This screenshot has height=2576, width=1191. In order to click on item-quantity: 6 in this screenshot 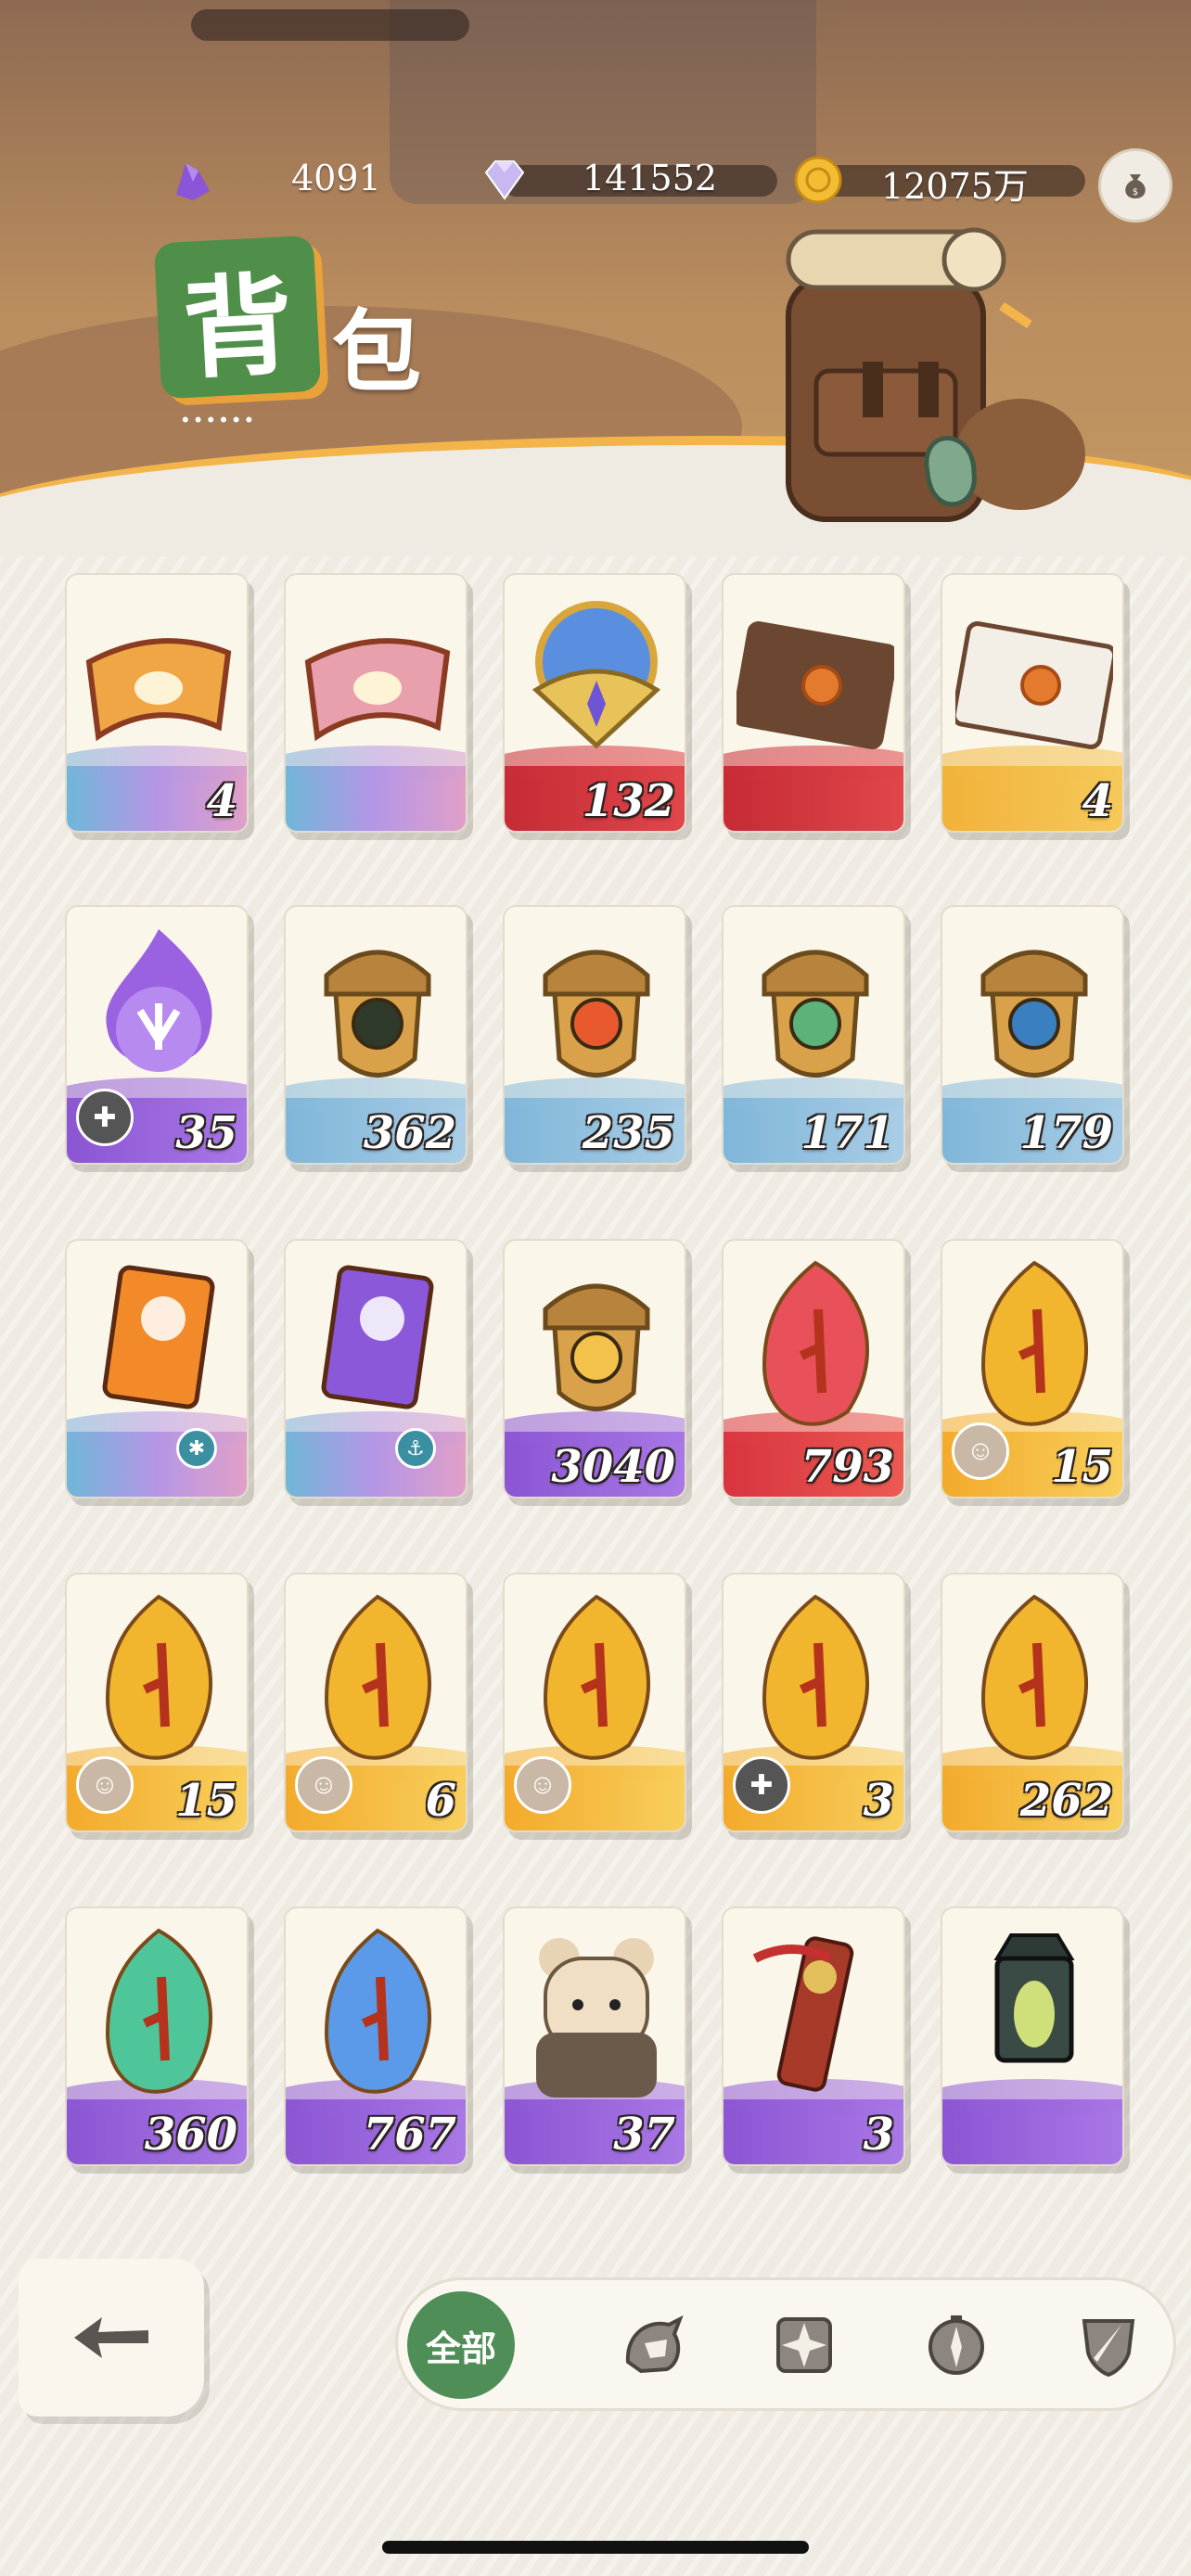, I will do `click(440, 1801)`.